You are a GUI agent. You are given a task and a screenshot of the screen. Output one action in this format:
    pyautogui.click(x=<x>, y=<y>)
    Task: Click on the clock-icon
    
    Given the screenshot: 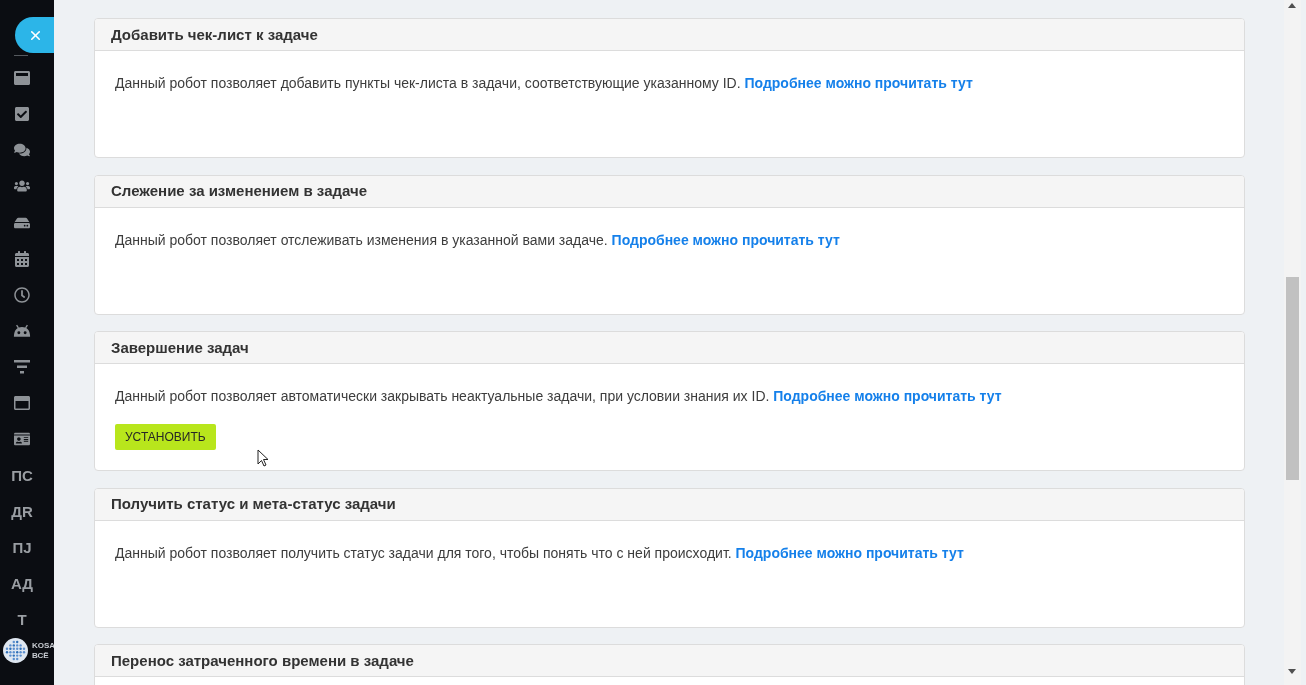 What is the action you would take?
    pyautogui.click(x=22, y=294)
    